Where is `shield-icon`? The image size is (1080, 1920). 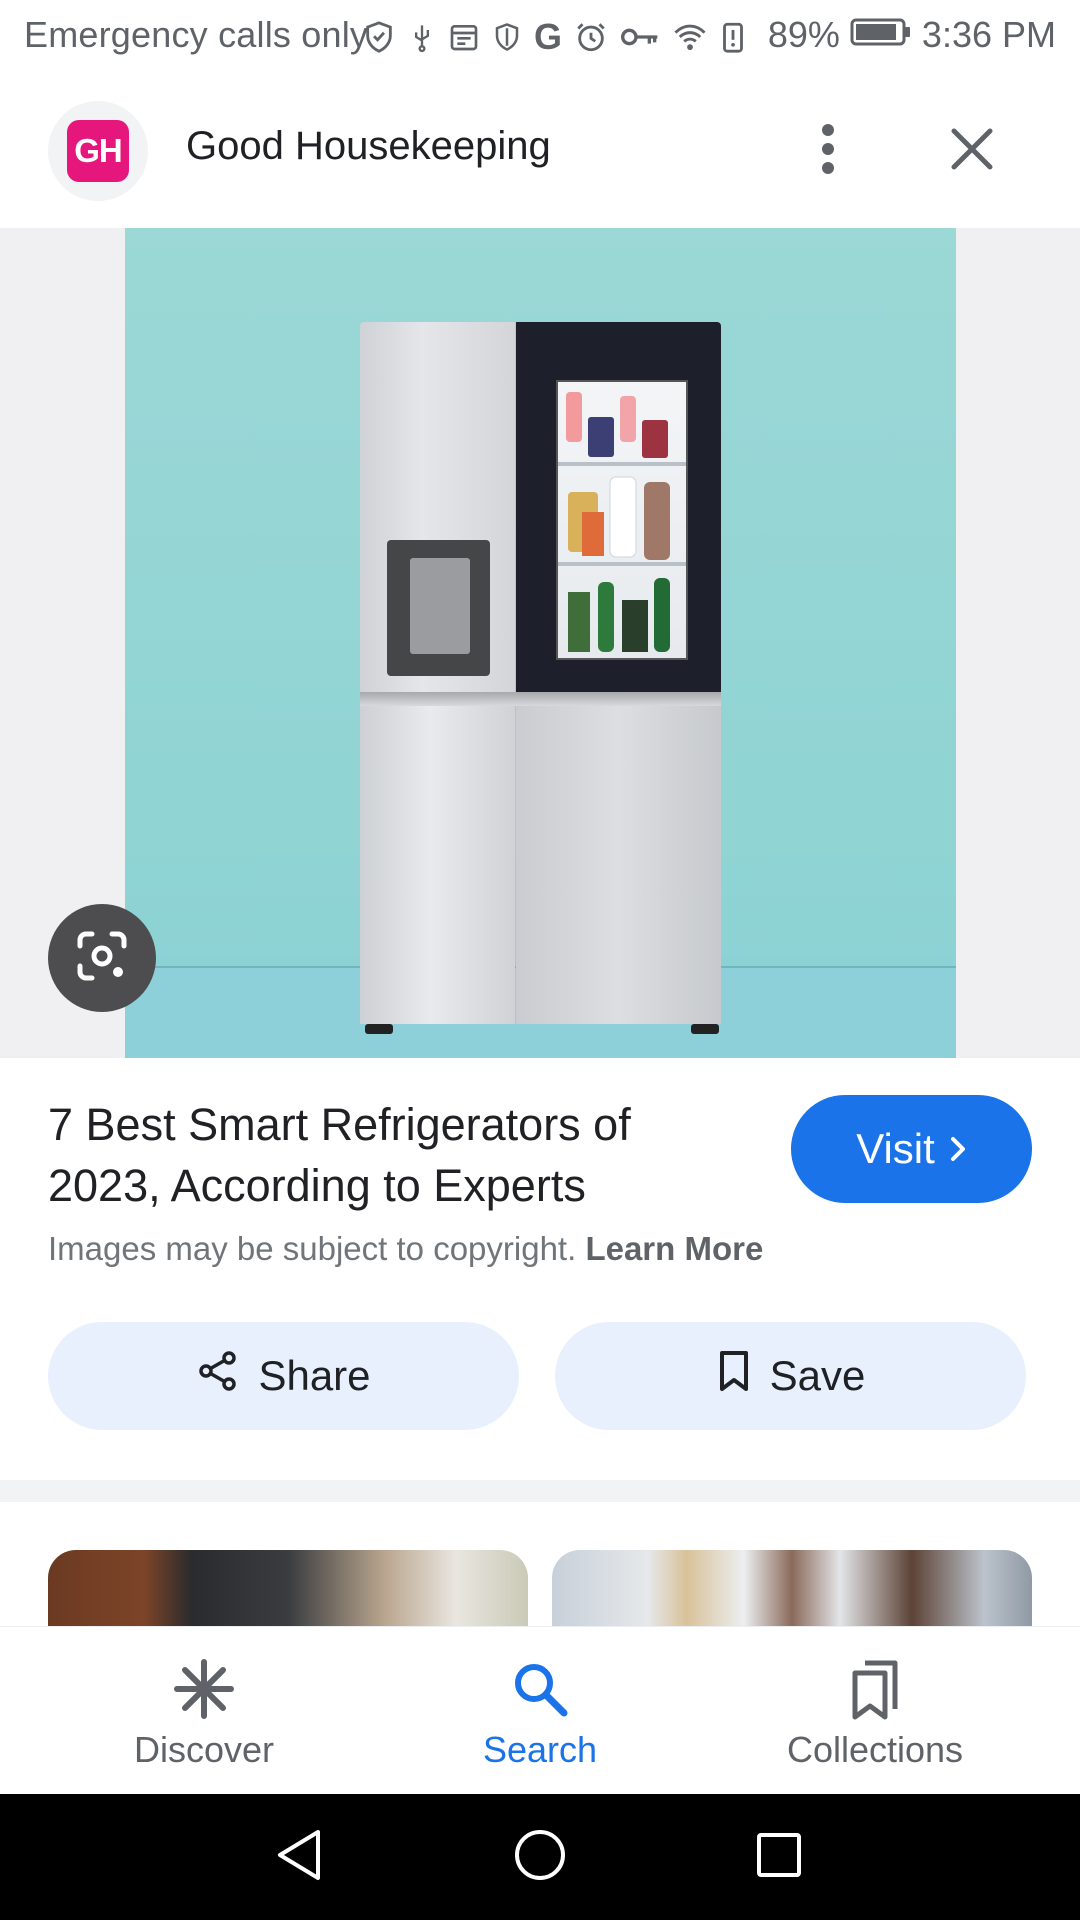
shield-icon is located at coordinates (507, 37).